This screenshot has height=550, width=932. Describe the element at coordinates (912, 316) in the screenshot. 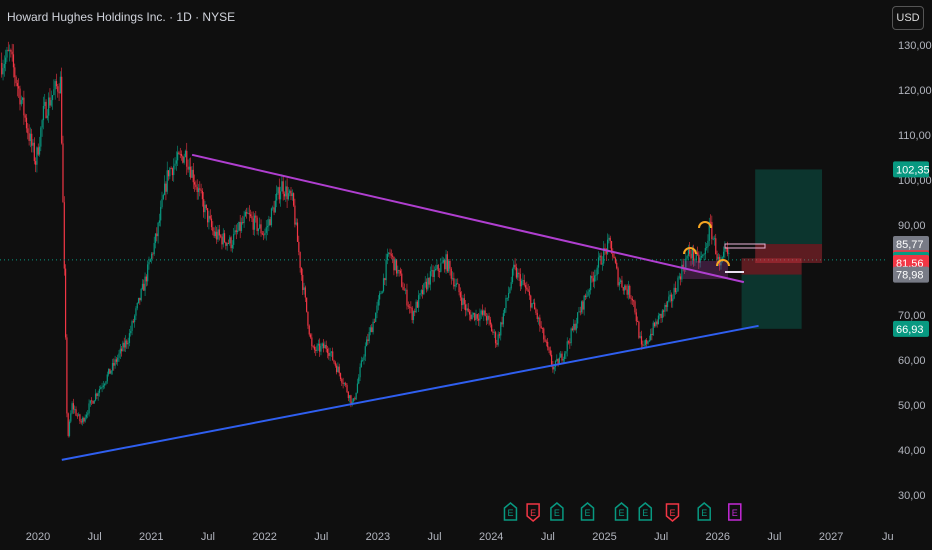

I see `y-tick-label: 70,00` at that location.